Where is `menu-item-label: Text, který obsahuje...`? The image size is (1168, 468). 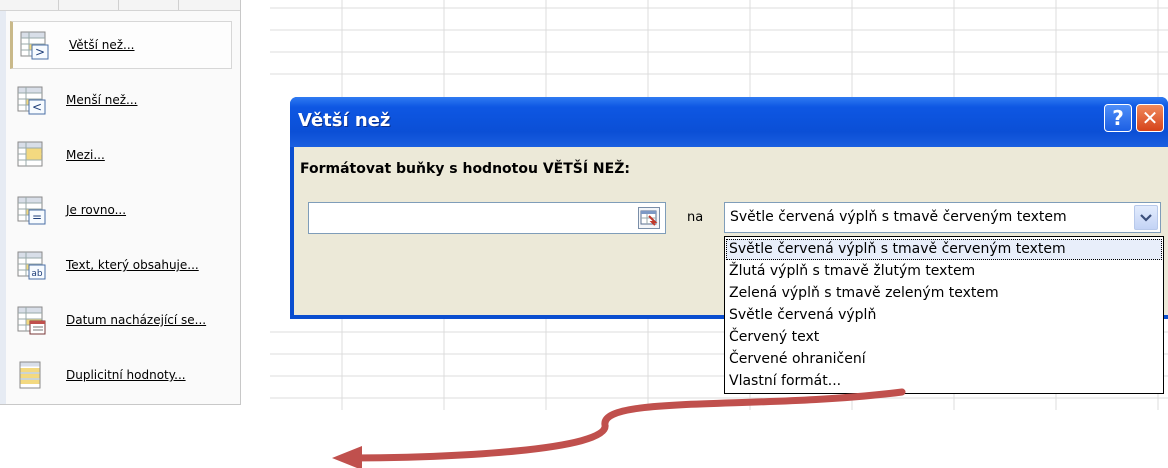 menu-item-label: Text, který obsahuje... is located at coordinates (132, 265).